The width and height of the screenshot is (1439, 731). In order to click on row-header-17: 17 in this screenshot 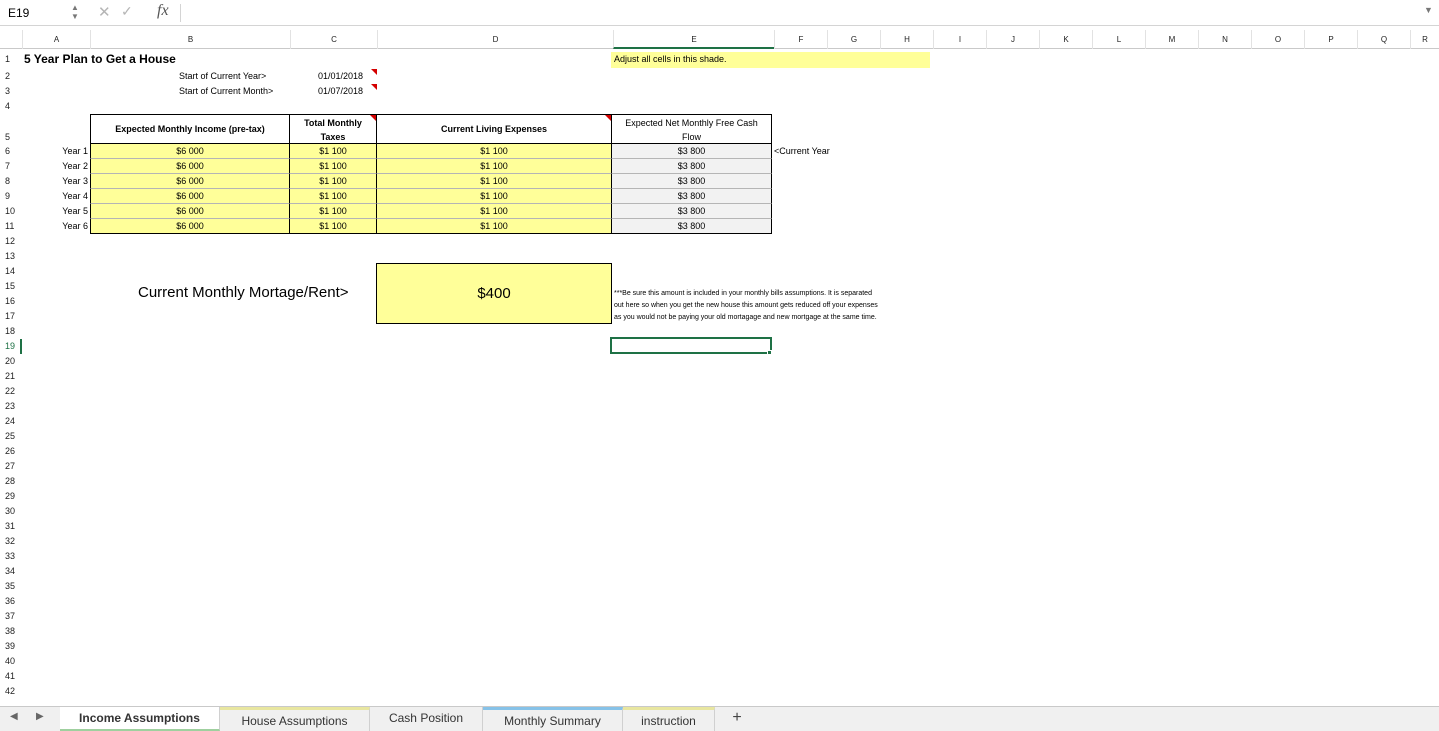, I will do `click(11, 316)`.